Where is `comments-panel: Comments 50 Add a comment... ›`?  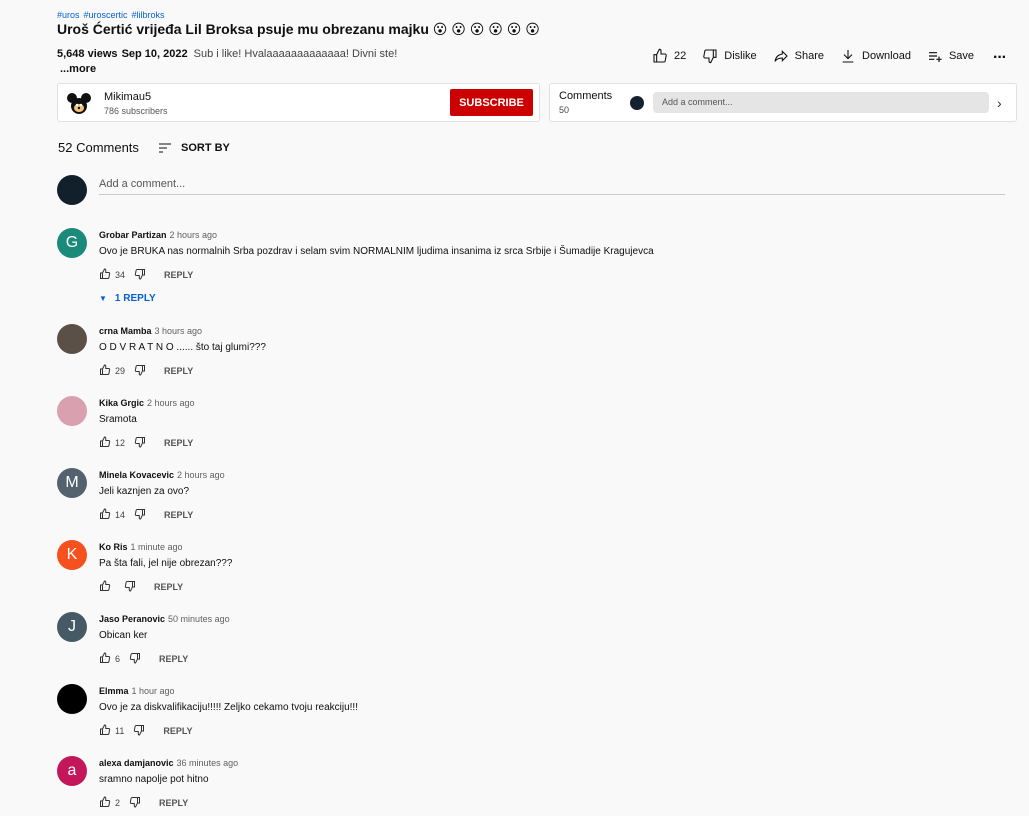 comments-panel: Comments 50 Add a comment... › is located at coordinates (783, 102).